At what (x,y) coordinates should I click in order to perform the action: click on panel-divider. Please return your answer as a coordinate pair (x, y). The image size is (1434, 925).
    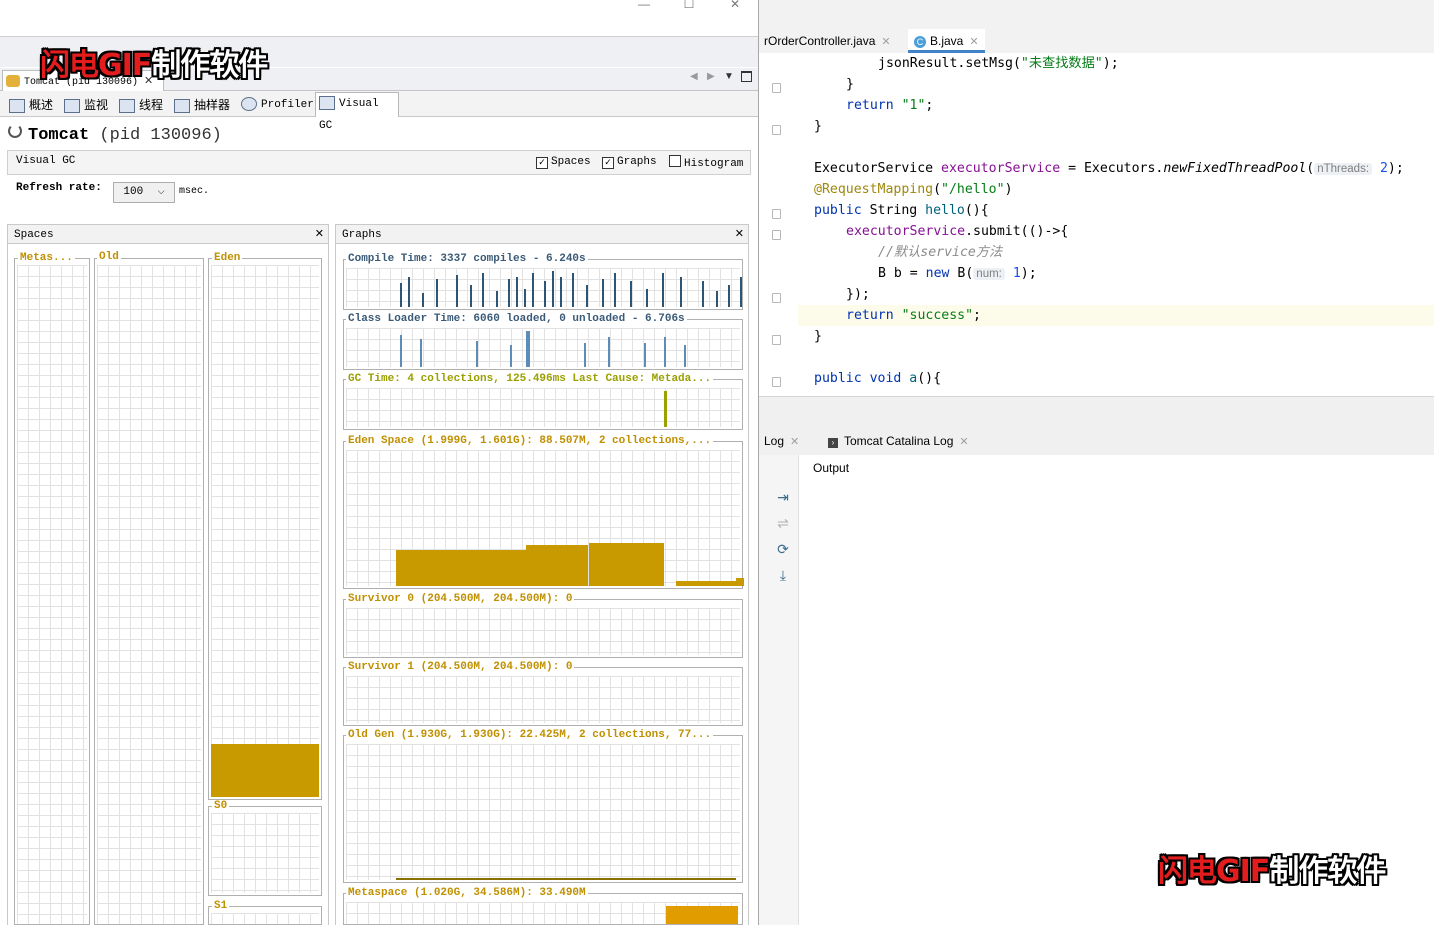
    Looking at the image, I should click on (1096, 412).